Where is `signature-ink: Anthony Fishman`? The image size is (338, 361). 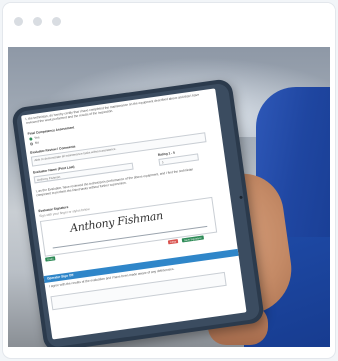
signature-ink: Anthony Fishman is located at coordinates (116, 221).